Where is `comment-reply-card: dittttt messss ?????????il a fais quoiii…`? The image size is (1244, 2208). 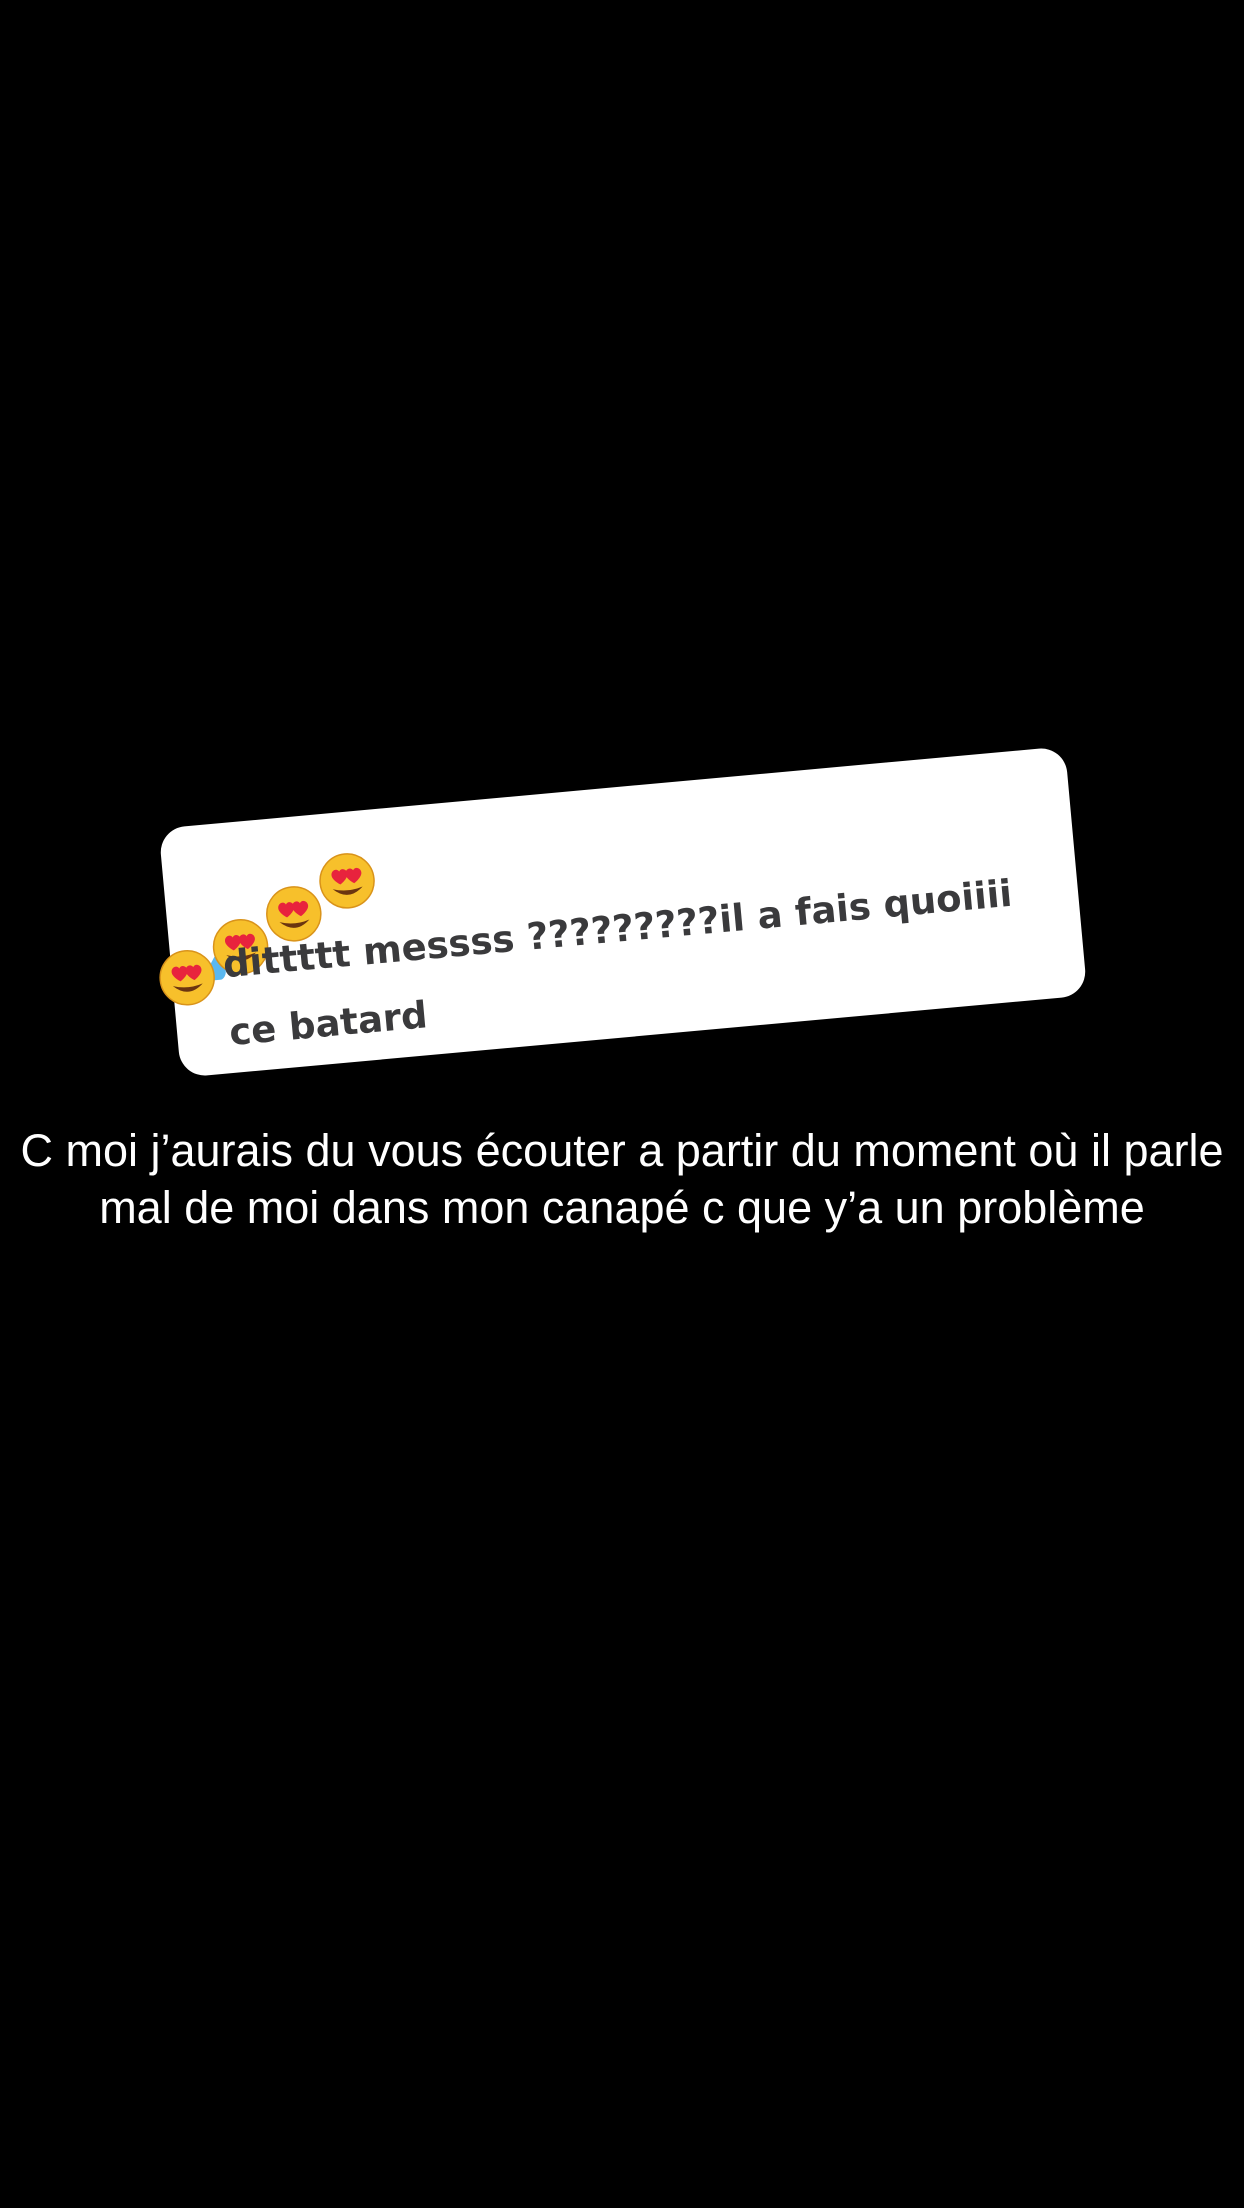 comment-reply-card: dittttt messss ?????????il a fais quoiii… is located at coordinates (623, 912).